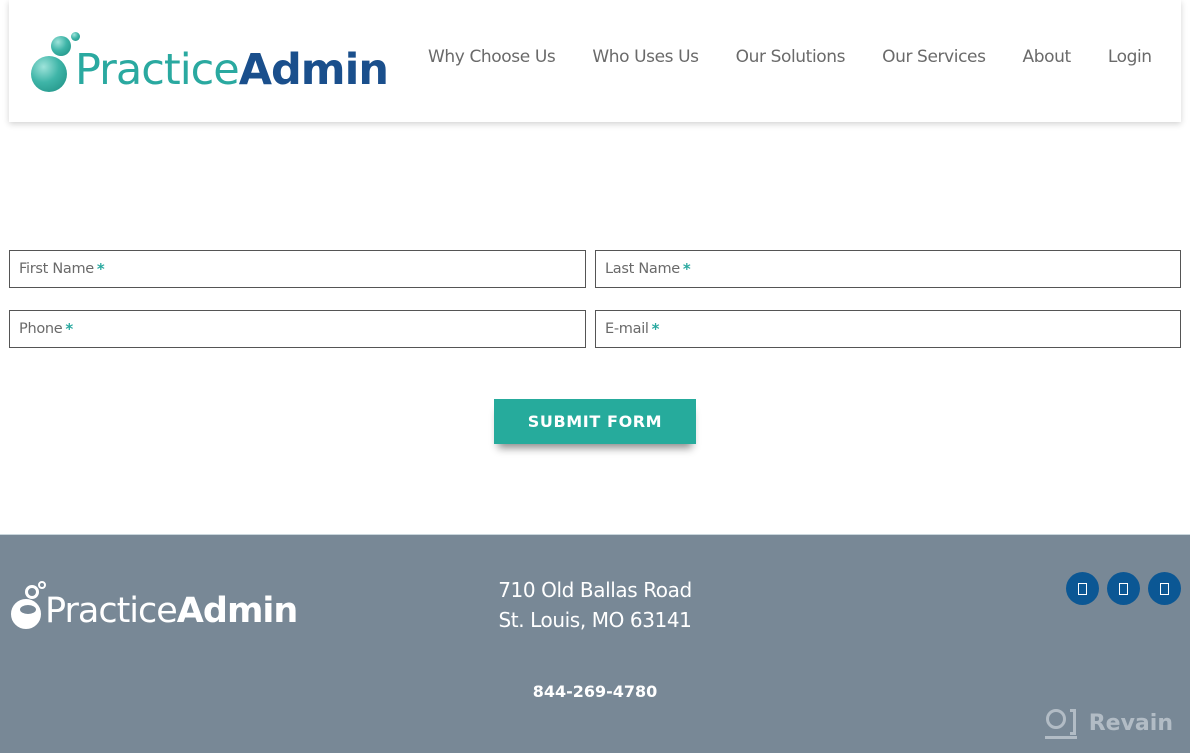 Image resolution: width=1190 pixels, height=753 pixels. I want to click on logo-bubbles-icon, so click(55, 62).